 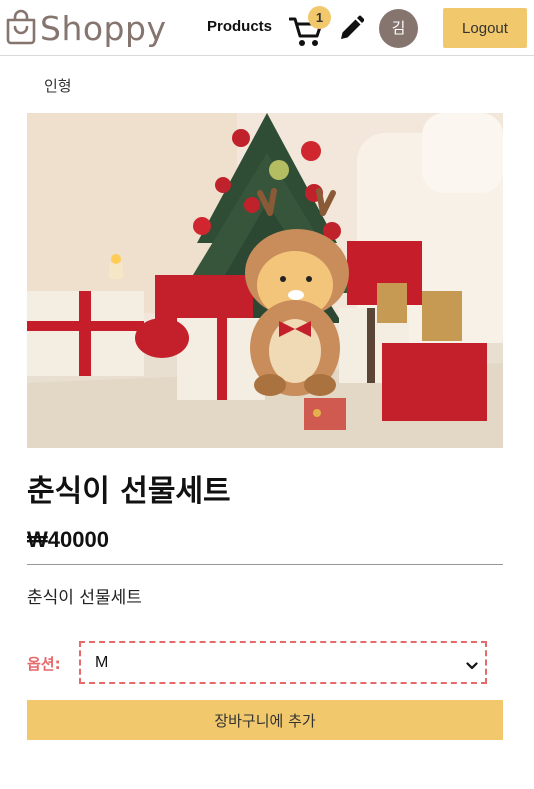 What do you see at coordinates (129, 491) in the screenshot?
I see `product-title: 춘식이 선물세트` at bounding box center [129, 491].